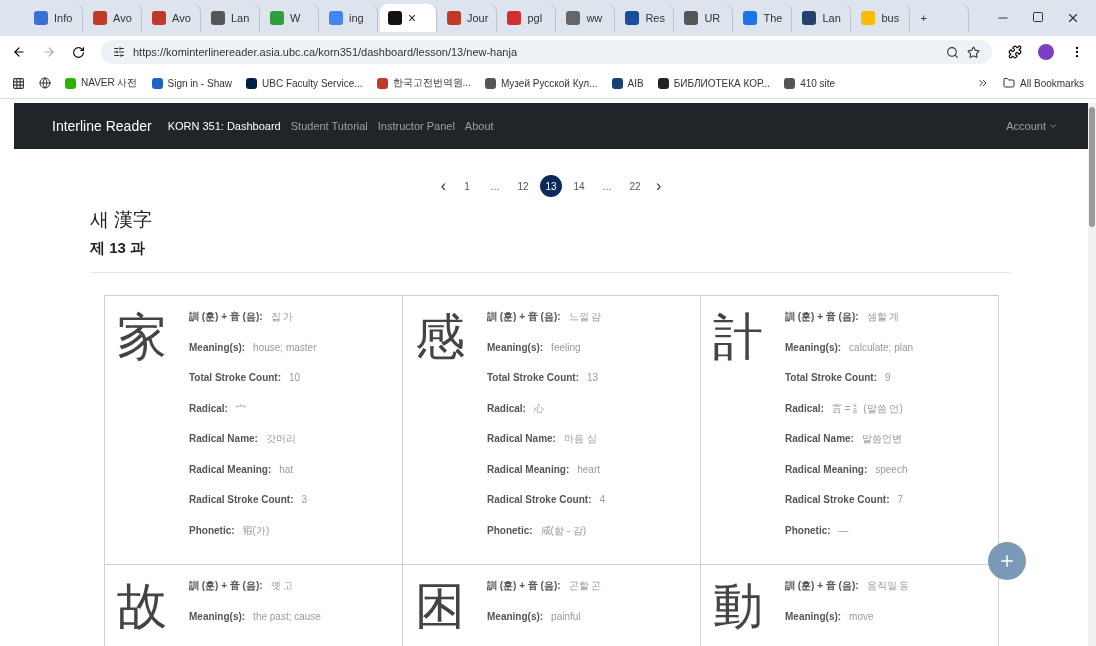  What do you see at coordinates (523, 186) in the screenshot?
I see `page-link: 12` at bounding box center [523, 186].